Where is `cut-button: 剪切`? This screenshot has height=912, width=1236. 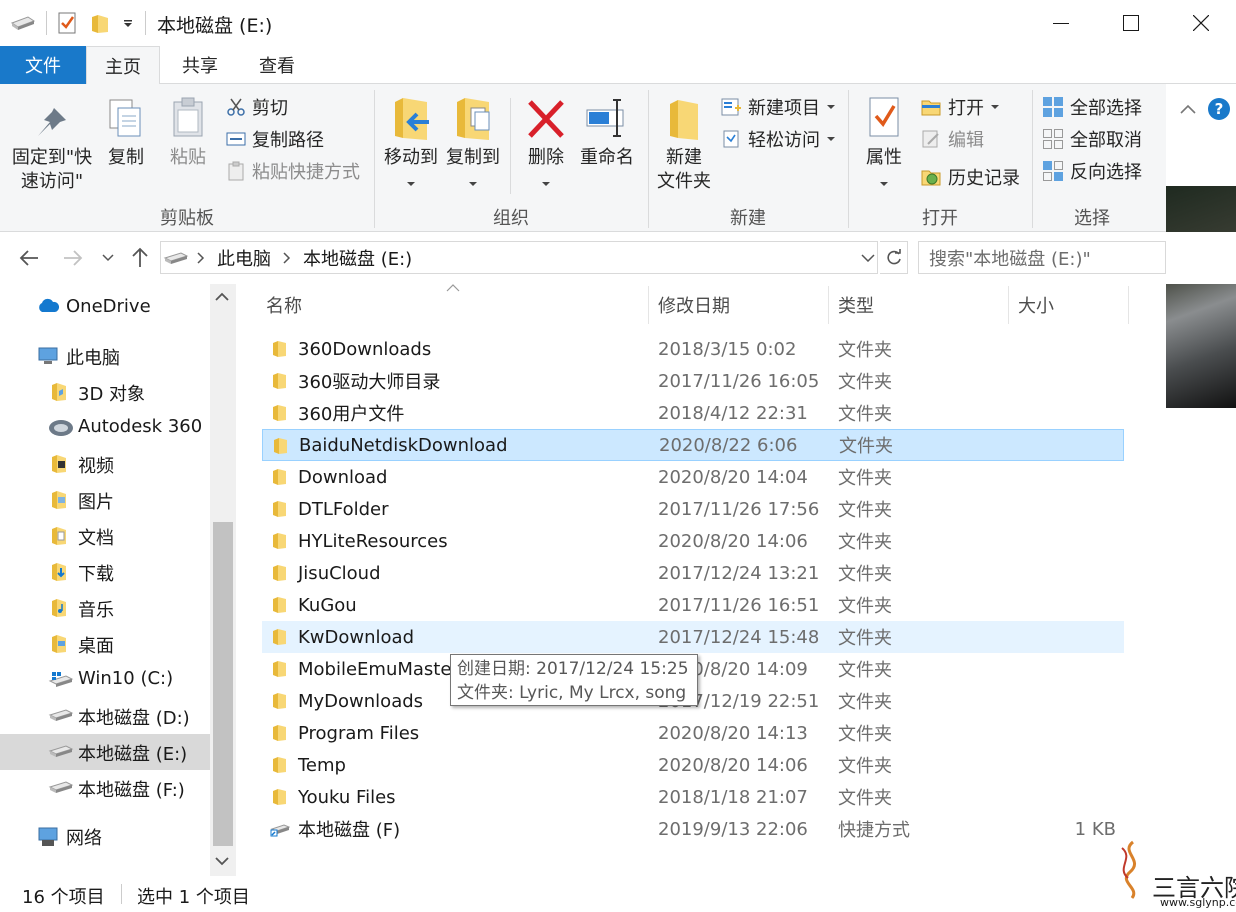 cut-button: 剪切 is located at coordinates (257, 107).